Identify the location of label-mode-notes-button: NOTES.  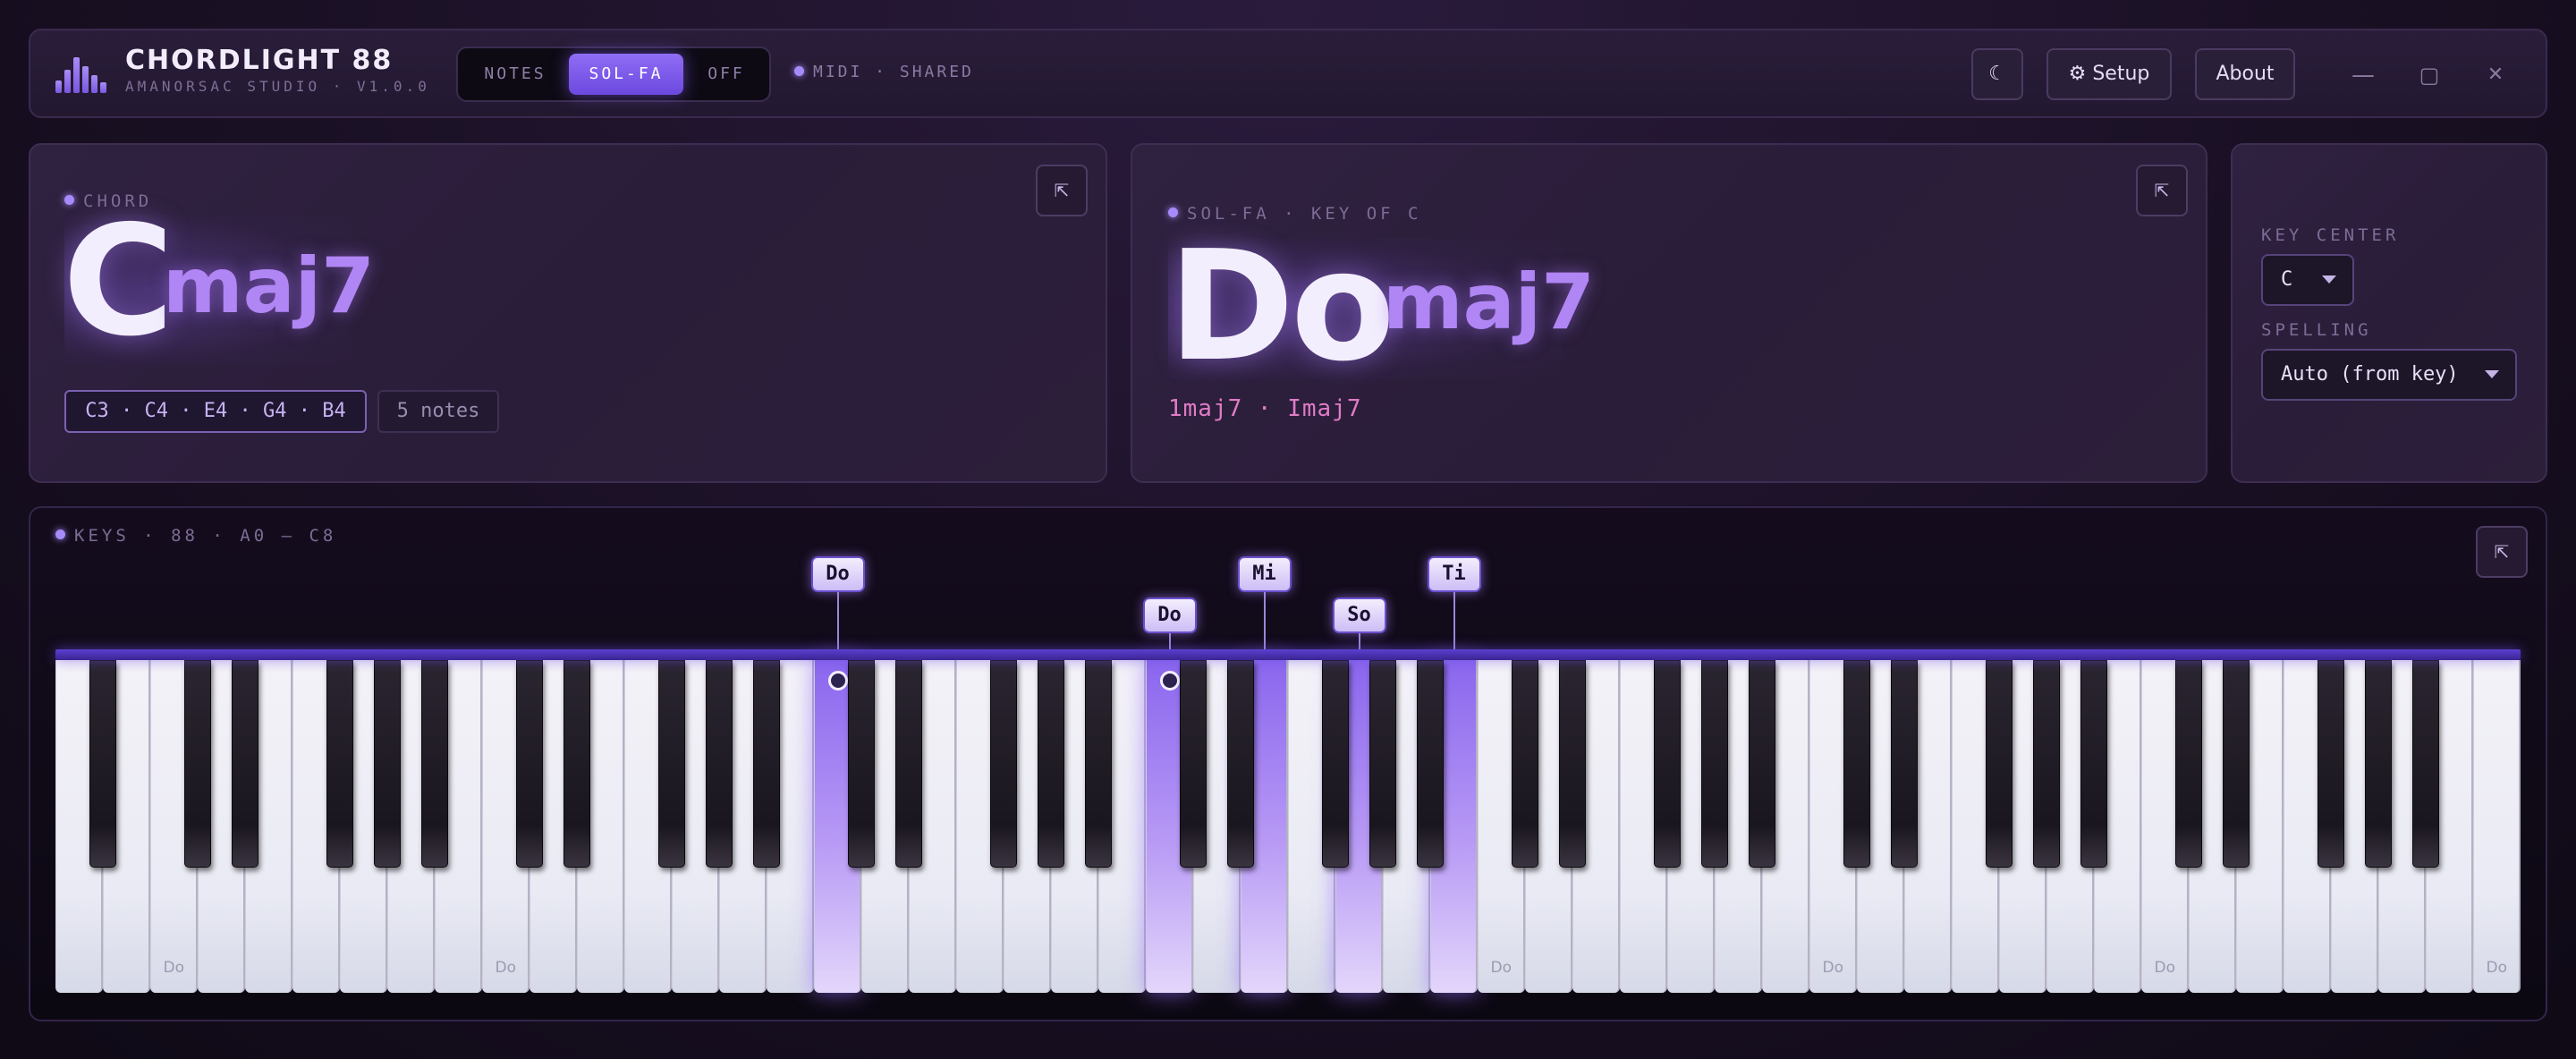
(515, 74).